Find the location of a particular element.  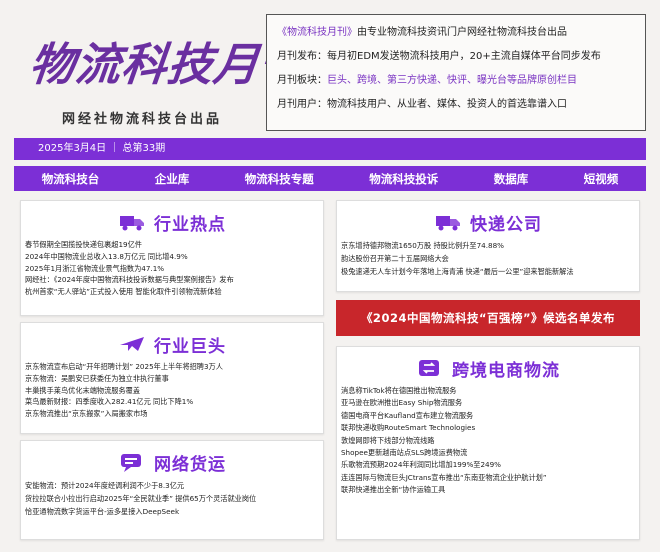

news-item: 2024年中国物流业总收入13.8万亿元 同比增4.9% is located at coordinates (172, 257).